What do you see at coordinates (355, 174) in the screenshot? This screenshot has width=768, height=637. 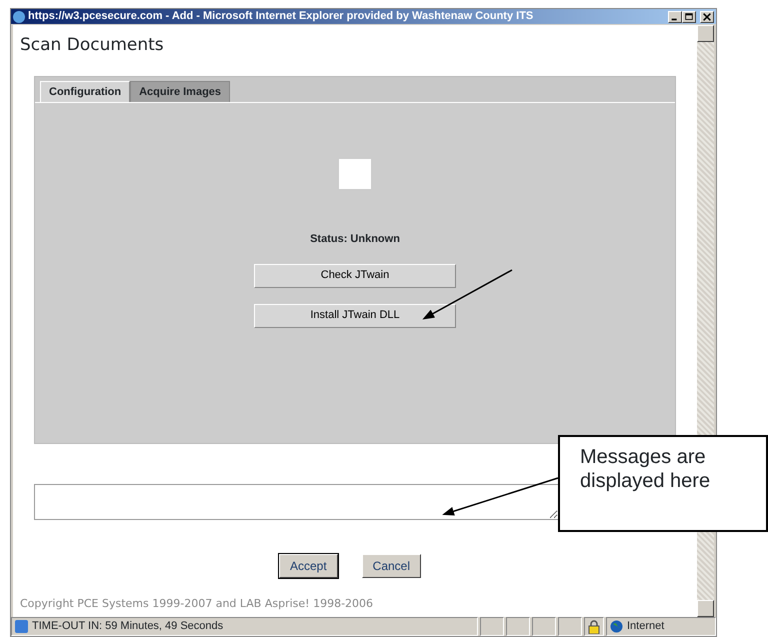 I see `image-placeholder` at bounding box center [355, 174].